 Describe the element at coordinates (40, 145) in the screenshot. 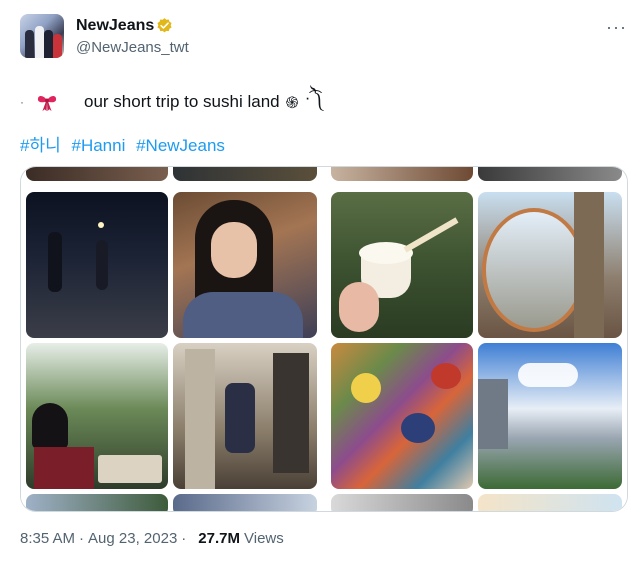

I see `hashtag-link: #하니` at that location.